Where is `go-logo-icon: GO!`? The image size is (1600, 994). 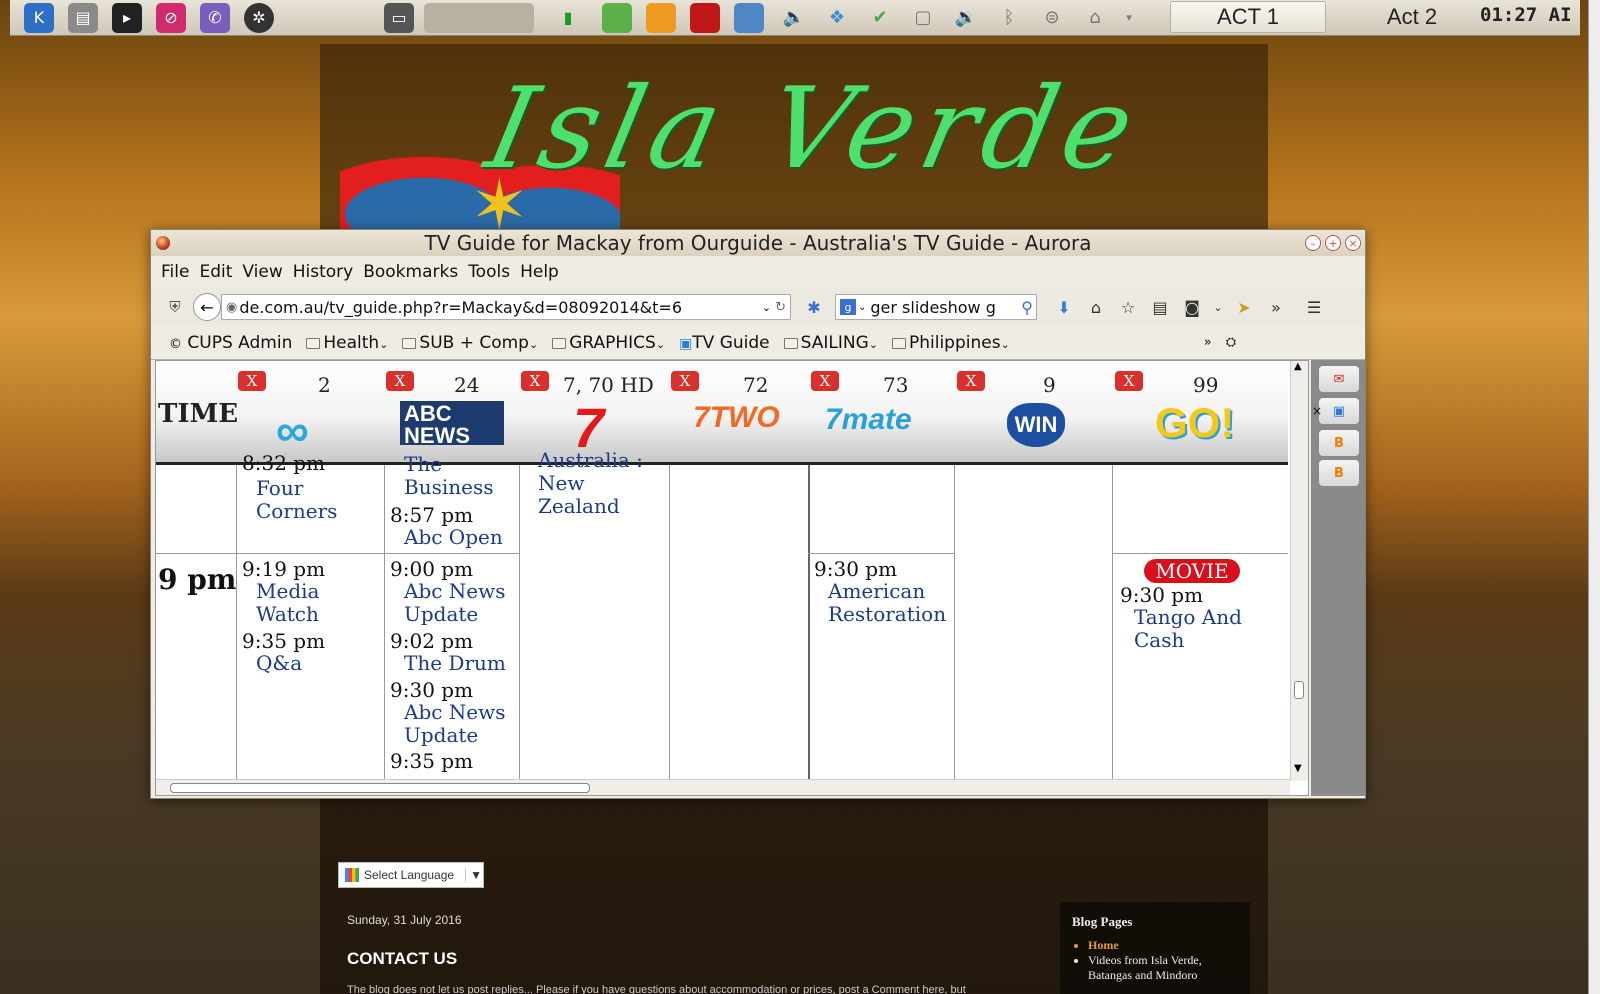 go-logo-icon: GO! is located at coordinates (1194, 423).